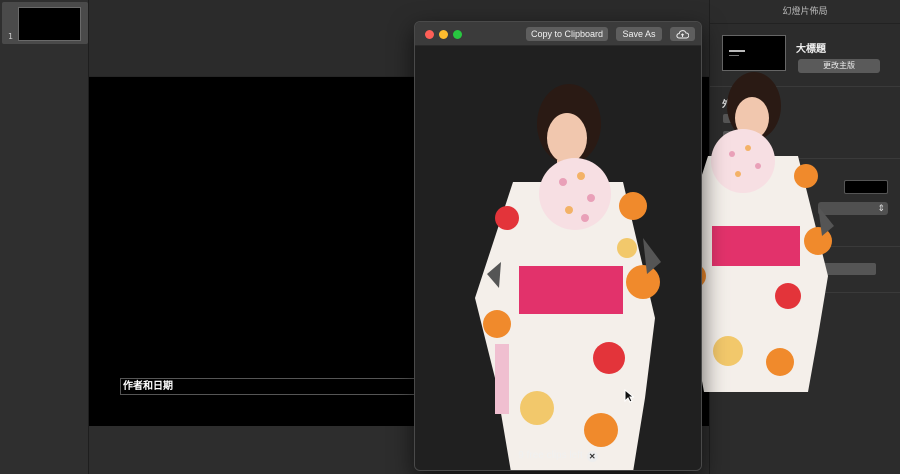 This screenshot has height=474, width=900. I want to click on window-titlebar: Copy to Clipboard Save As, so click(558, 34).